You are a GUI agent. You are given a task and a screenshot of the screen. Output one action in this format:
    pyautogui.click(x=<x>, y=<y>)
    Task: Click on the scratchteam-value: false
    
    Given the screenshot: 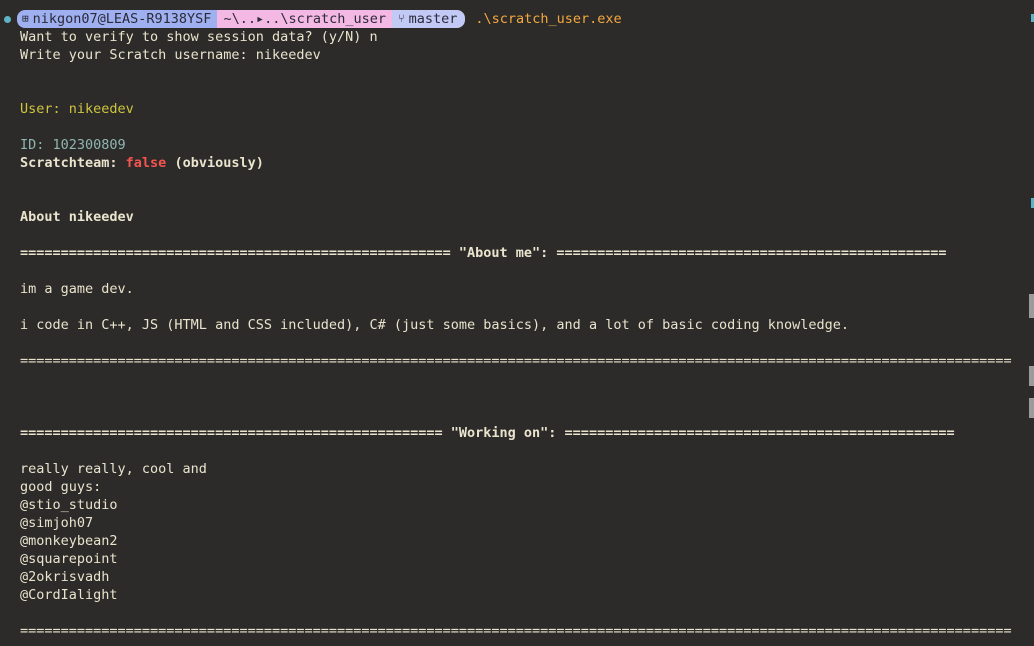 What is the action you would take?
    pyautogui.click(x=146, y=163)
    